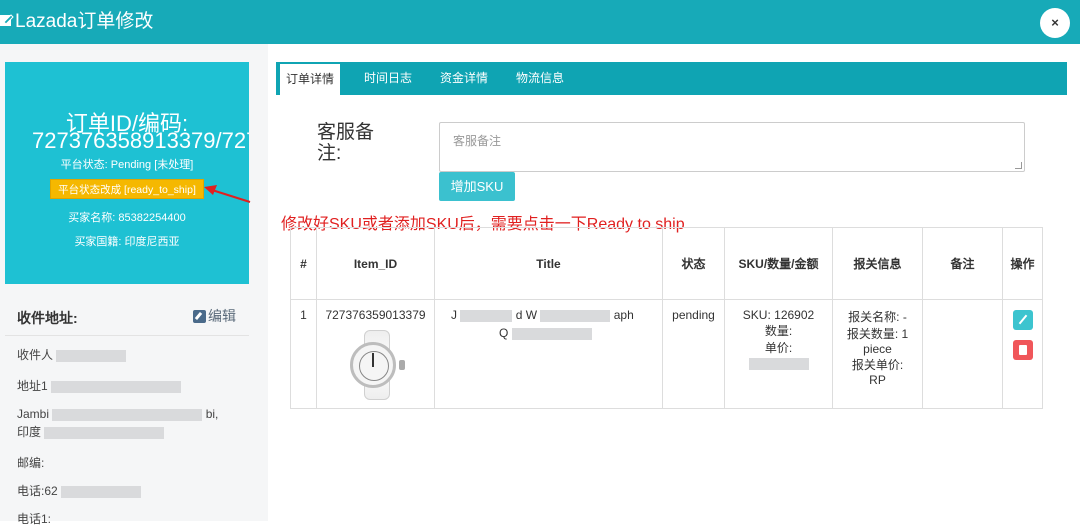  Describe the element at coordinates (693, 354) in the screenshot. I see `row-status: pending` at that location.